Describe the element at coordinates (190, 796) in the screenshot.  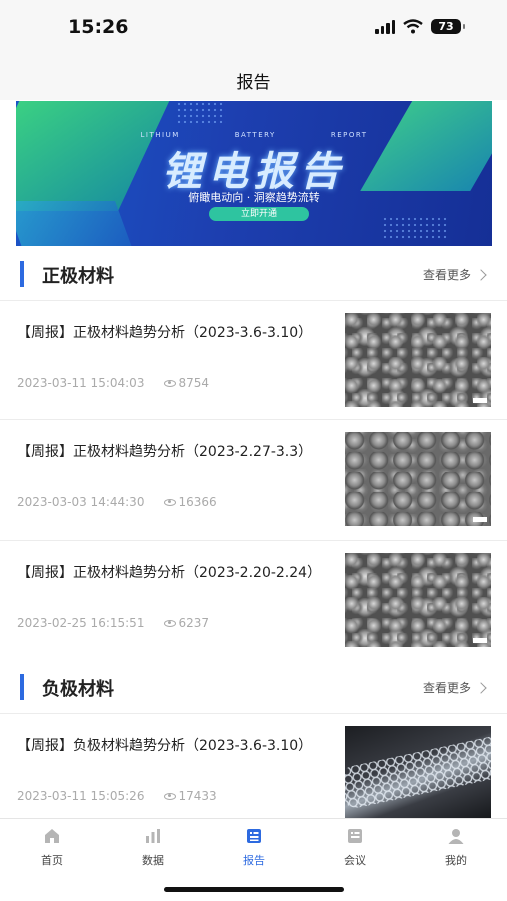
I see `view-count: 17433` at that location.